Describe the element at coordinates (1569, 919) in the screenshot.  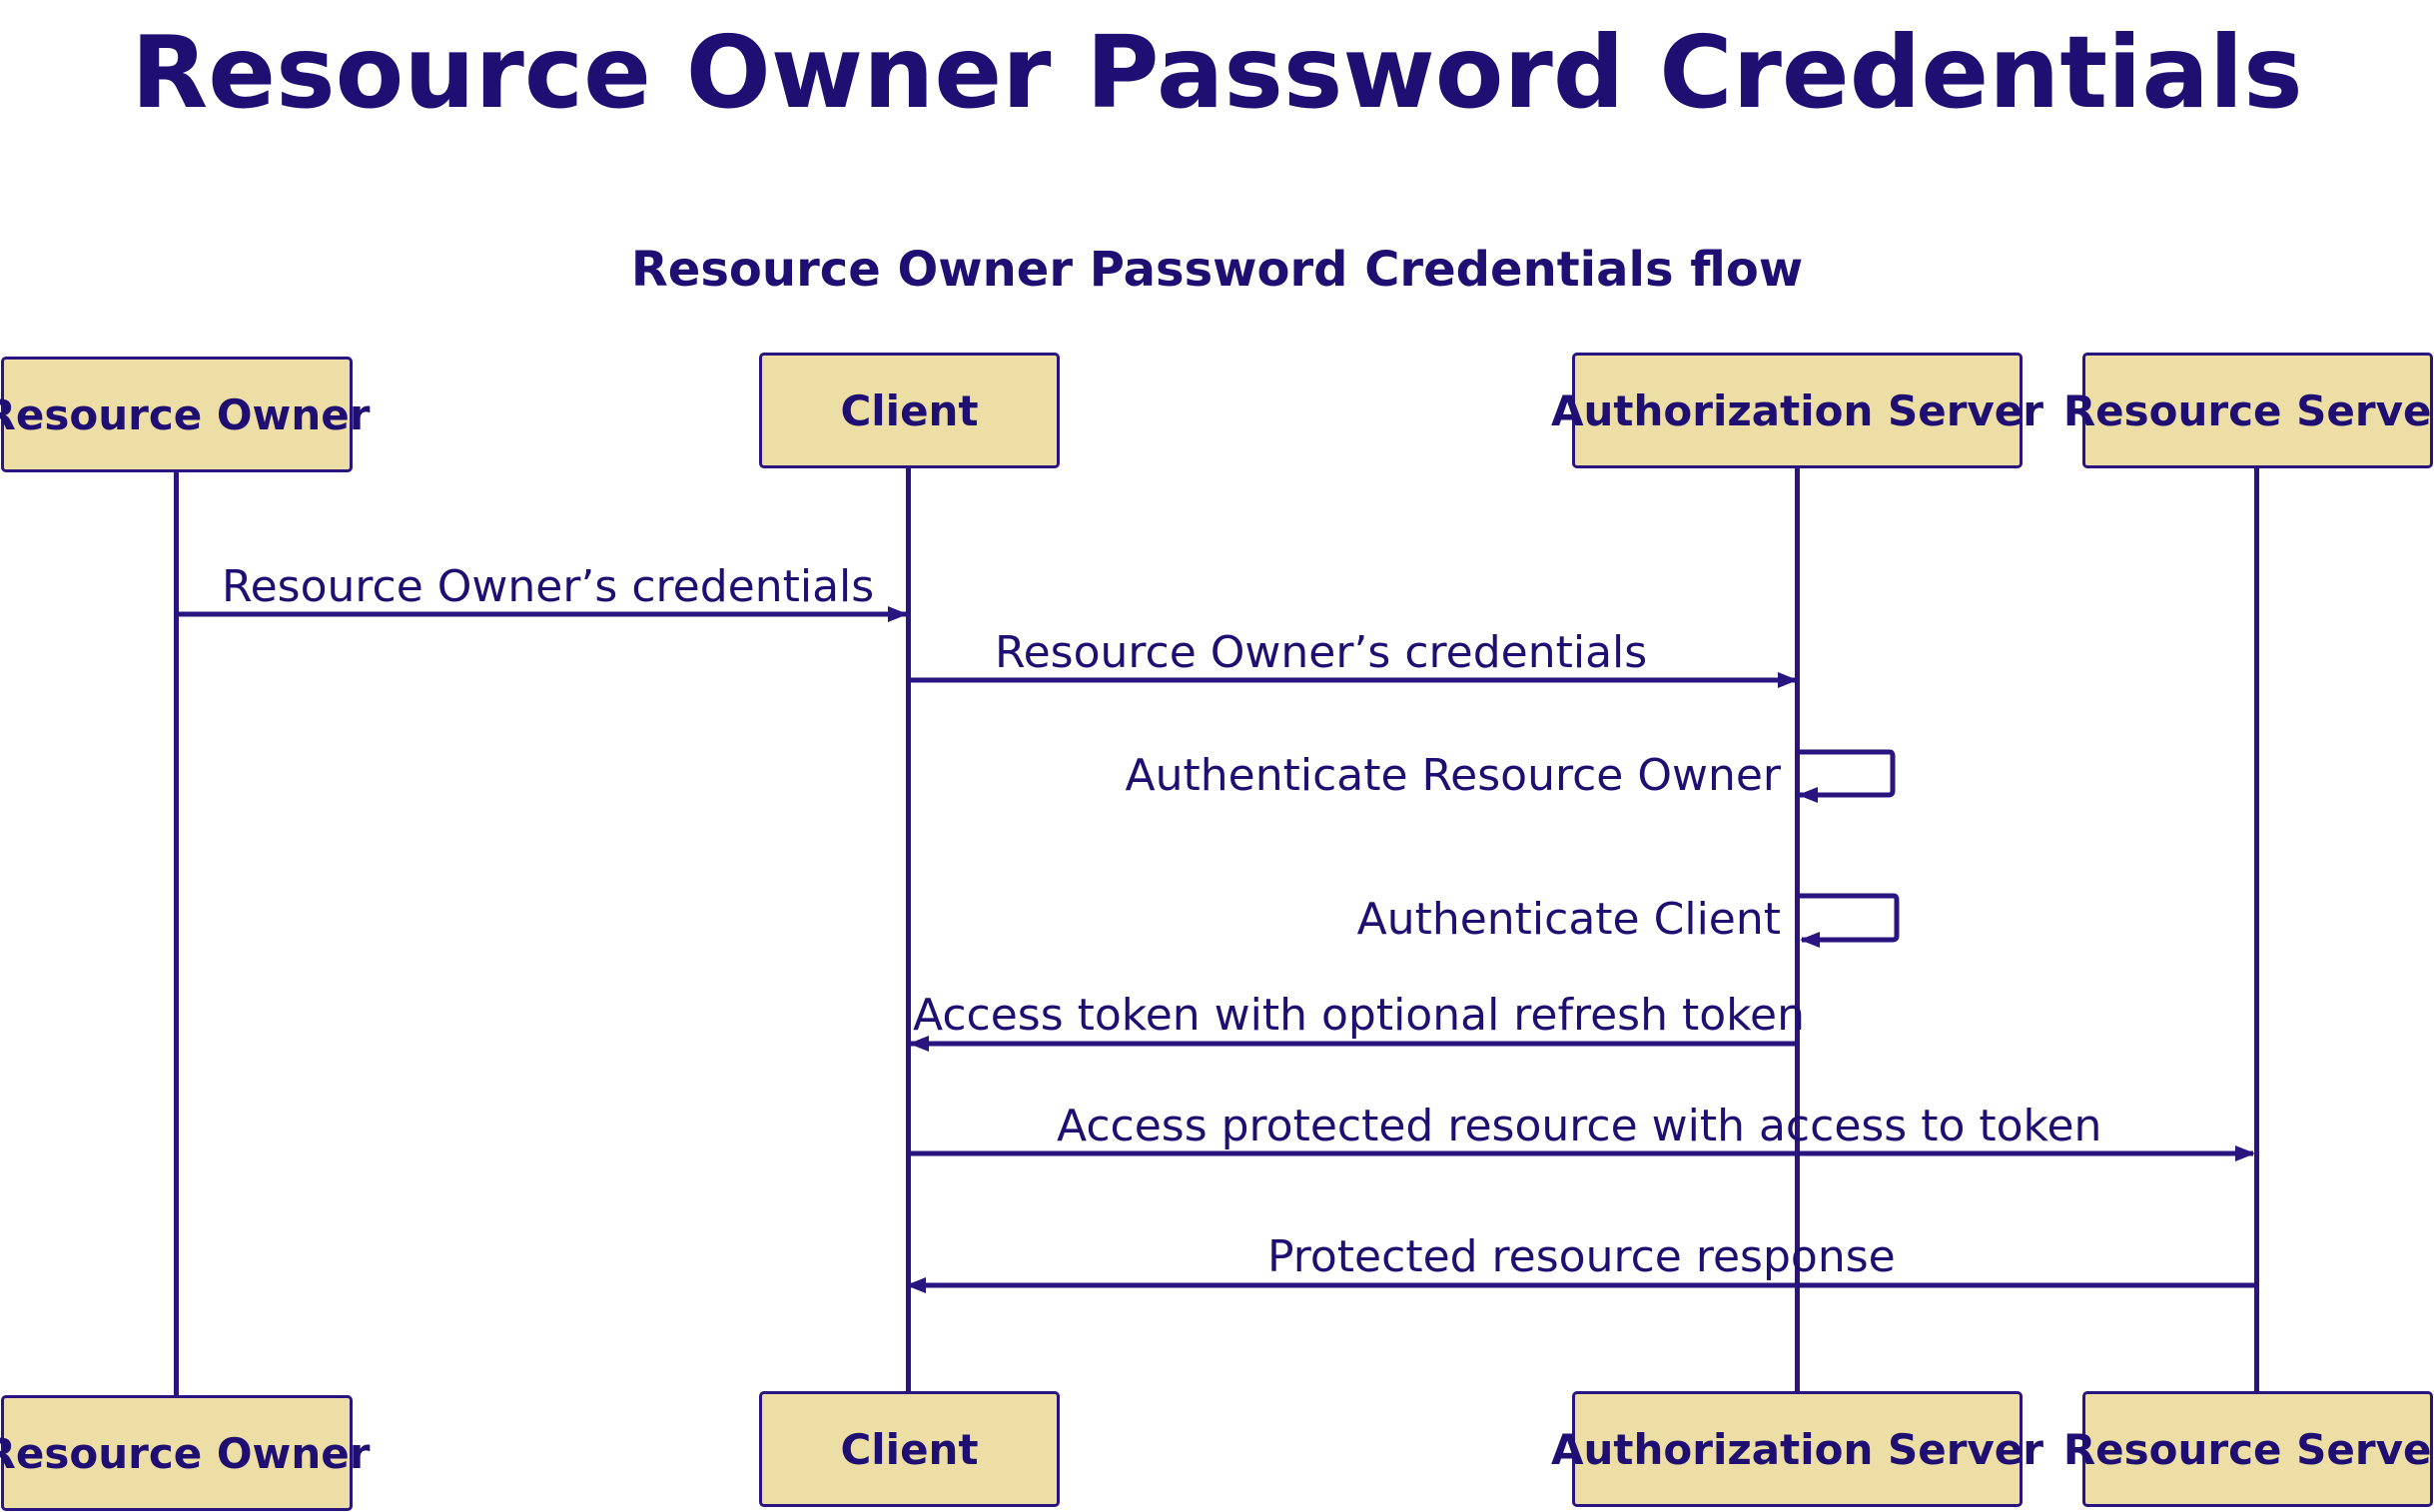
I see `message-label-authenticate-client: Authenticate Client` at that location.